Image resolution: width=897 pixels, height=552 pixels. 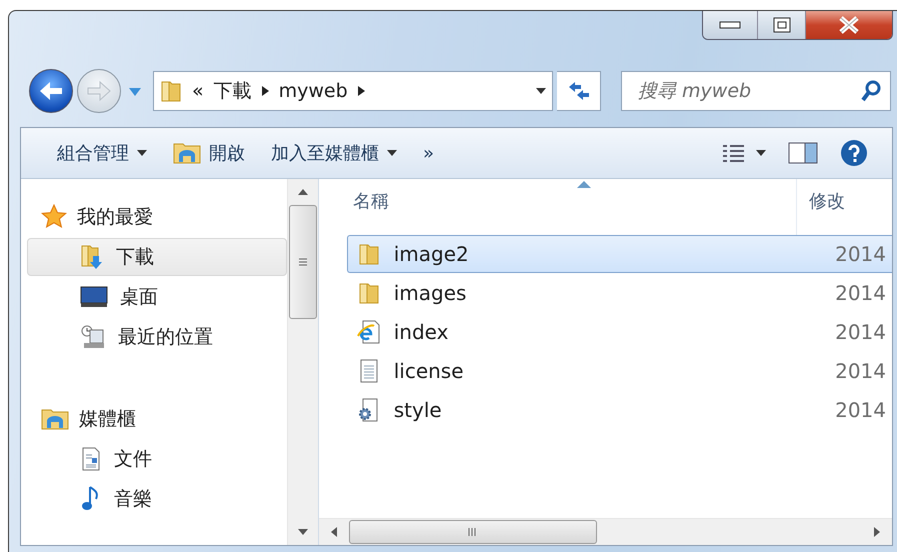 What do you see at coordinates (431, 293) in the screenshot?
I see `file-name: images` at bounding box center [431, 293].